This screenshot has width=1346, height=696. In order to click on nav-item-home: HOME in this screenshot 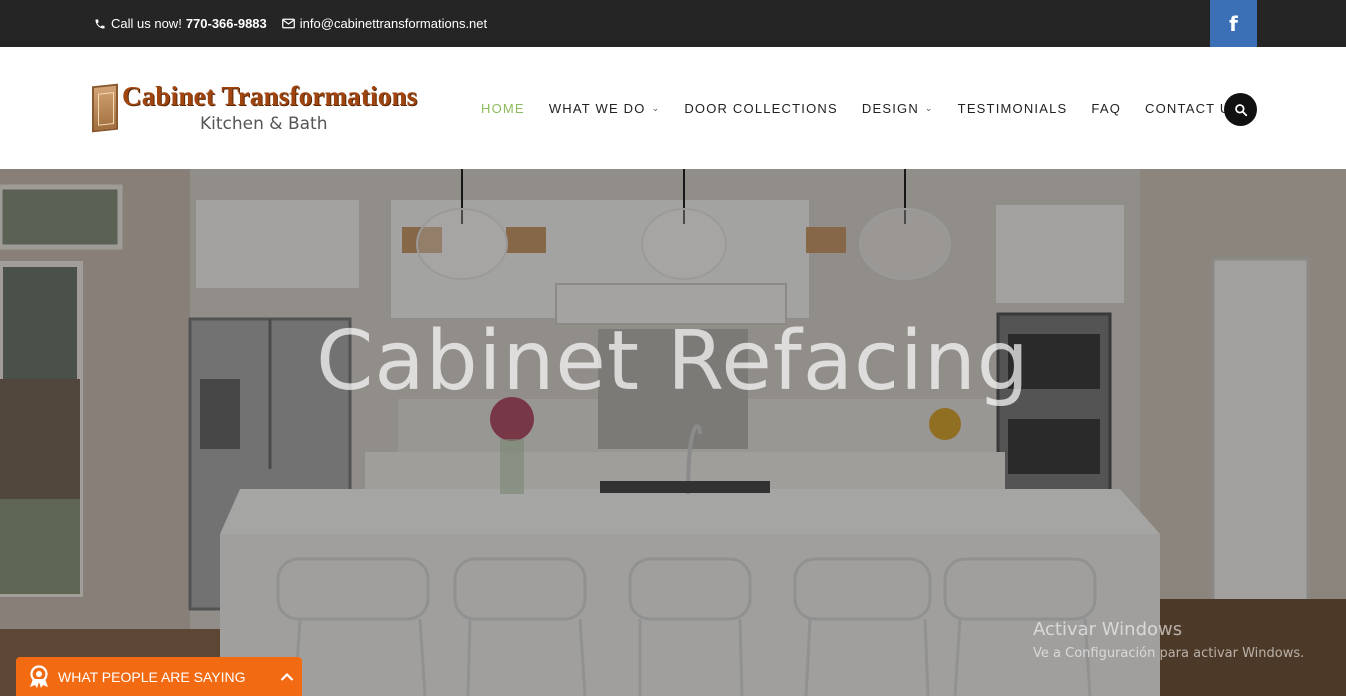, I will do `click(503, 108)`.